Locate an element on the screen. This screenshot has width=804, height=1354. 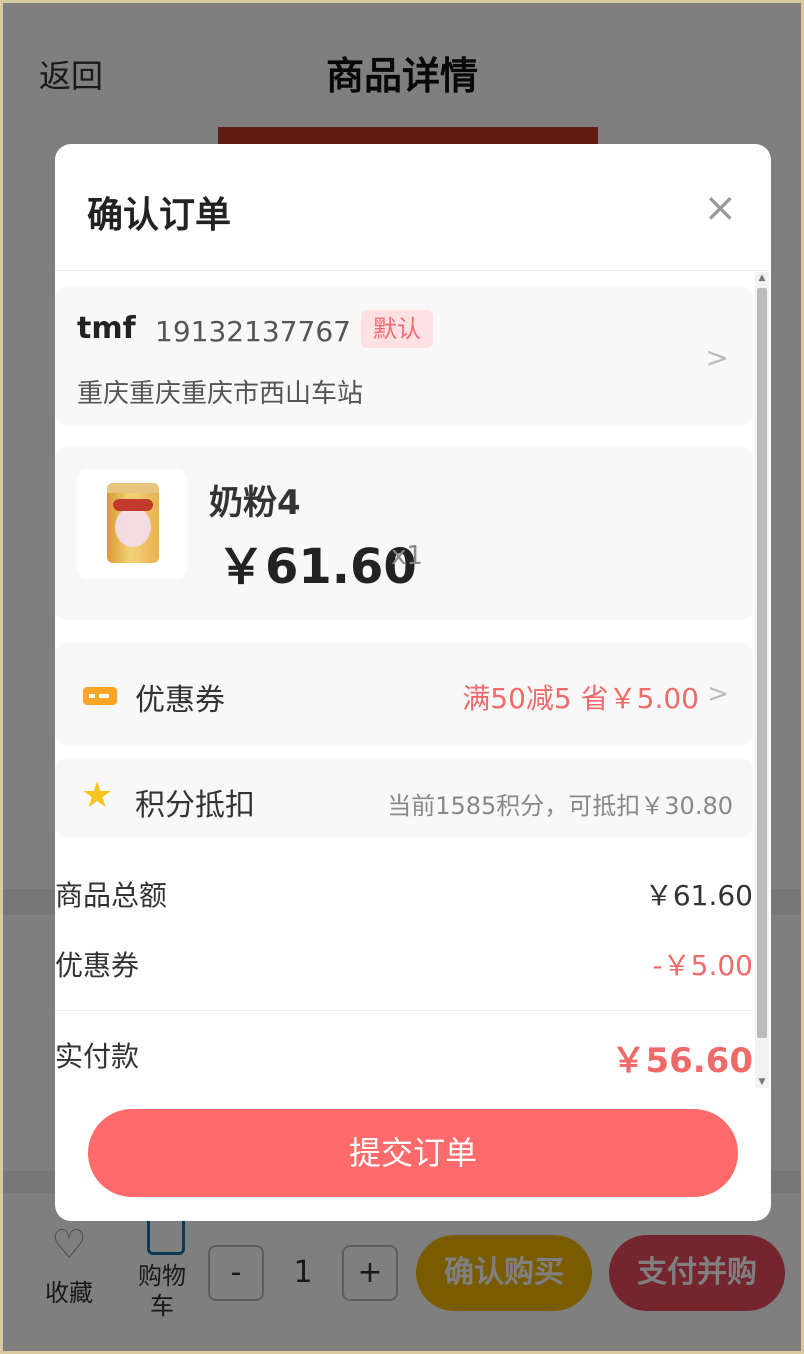
coupon-value: 满50减5 省￥5.00 is located at coordinates (580, 698).